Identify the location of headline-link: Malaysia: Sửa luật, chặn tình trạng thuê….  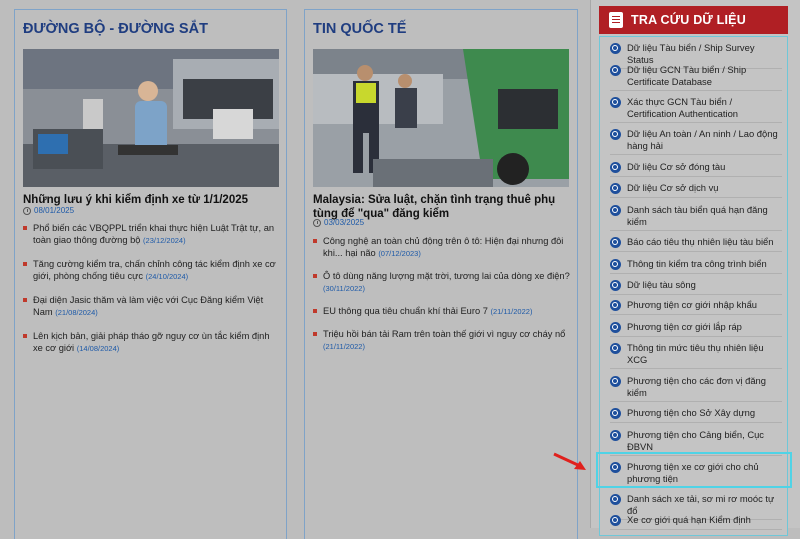
(442, 207).